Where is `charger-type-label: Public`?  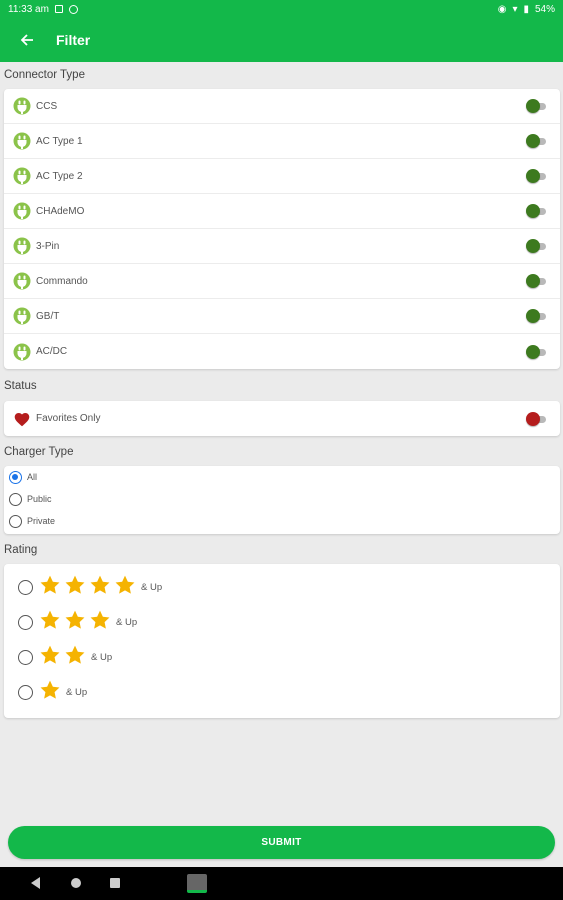
charger-type-label: Public is located at coordinates (39, 499).